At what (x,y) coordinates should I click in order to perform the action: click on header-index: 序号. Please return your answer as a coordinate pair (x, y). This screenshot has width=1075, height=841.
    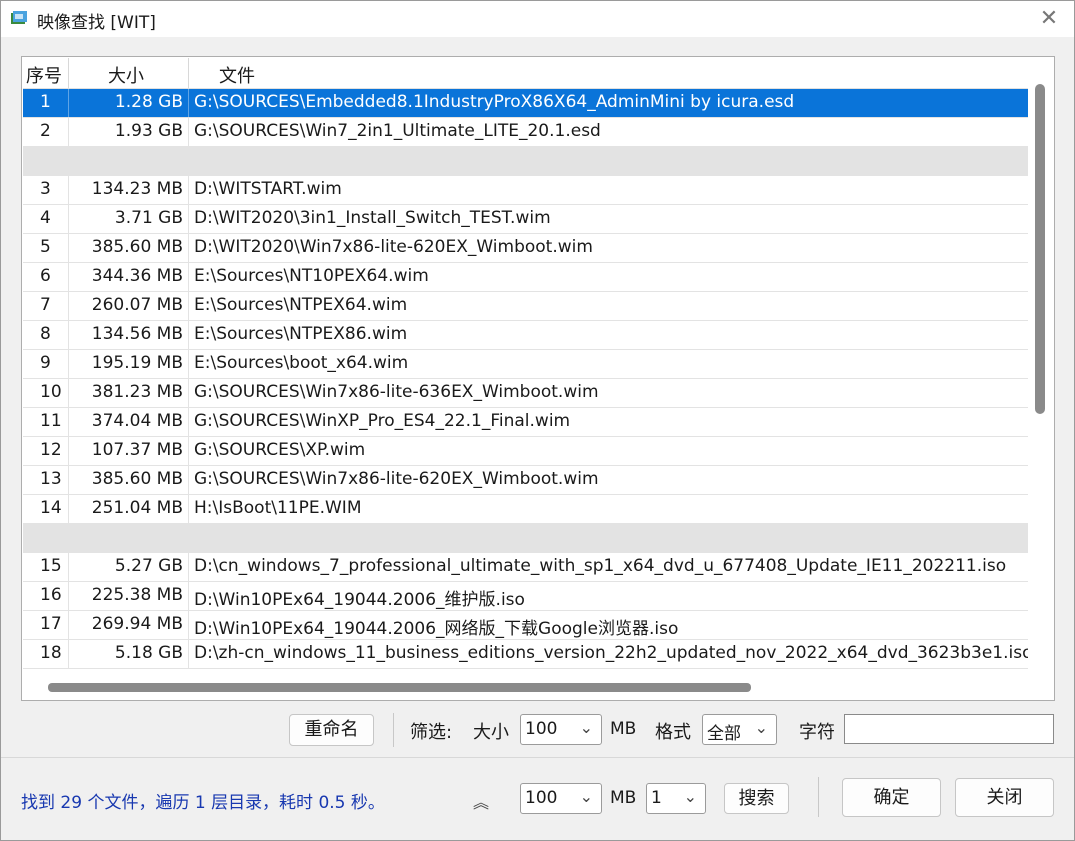
    Looking at the image, I should click on (44, 75).